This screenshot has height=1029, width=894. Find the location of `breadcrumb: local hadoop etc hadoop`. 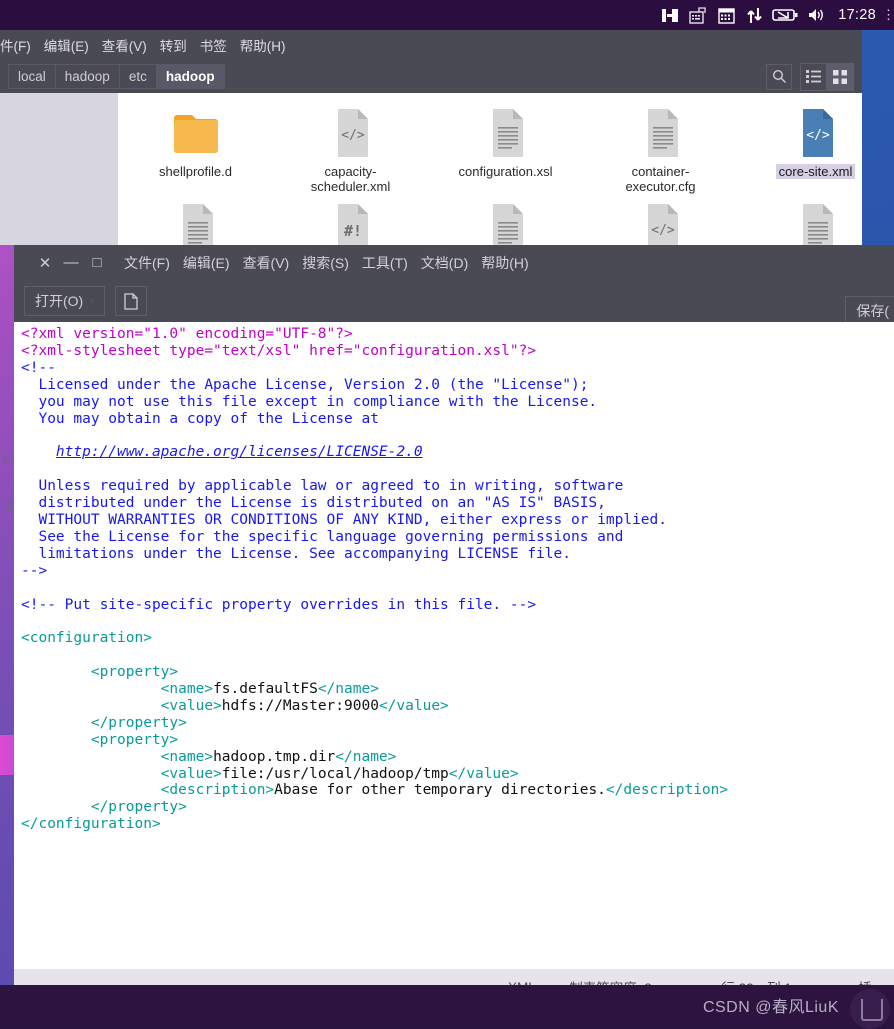

breadcrumb: local hadoop etc hadoop is located at coordinates (116, 76).